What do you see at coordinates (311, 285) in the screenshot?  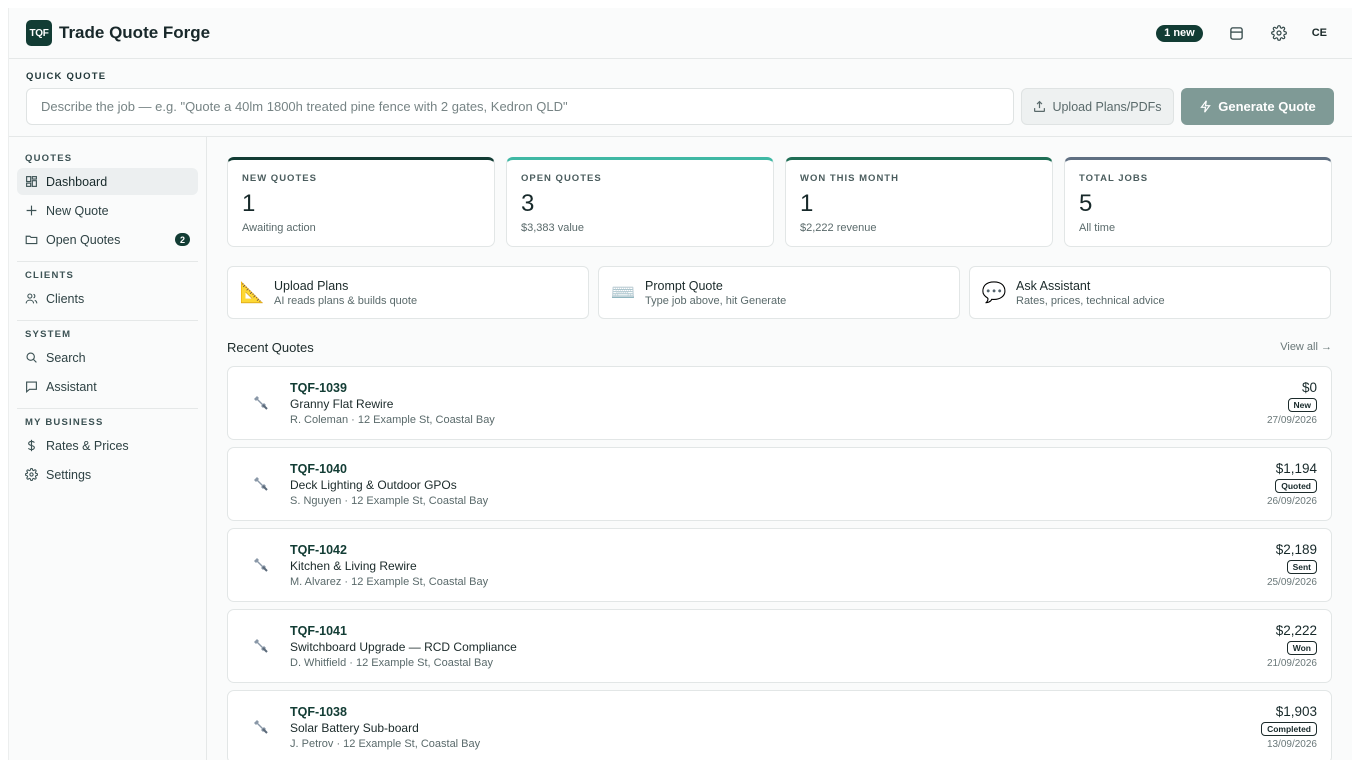 I see `action-title: Upload Plans` at bounding box center [311, 285].